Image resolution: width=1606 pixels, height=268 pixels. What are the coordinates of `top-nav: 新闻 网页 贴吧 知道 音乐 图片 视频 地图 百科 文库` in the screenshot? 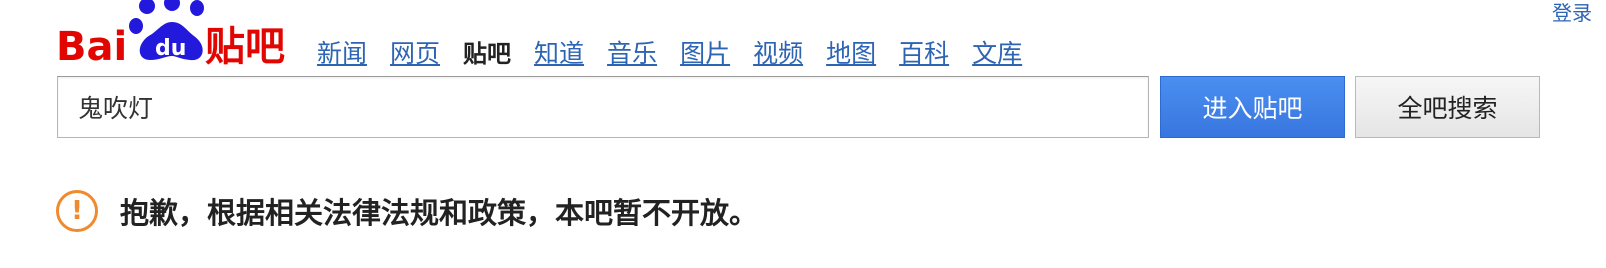 It's located at (669, 54).